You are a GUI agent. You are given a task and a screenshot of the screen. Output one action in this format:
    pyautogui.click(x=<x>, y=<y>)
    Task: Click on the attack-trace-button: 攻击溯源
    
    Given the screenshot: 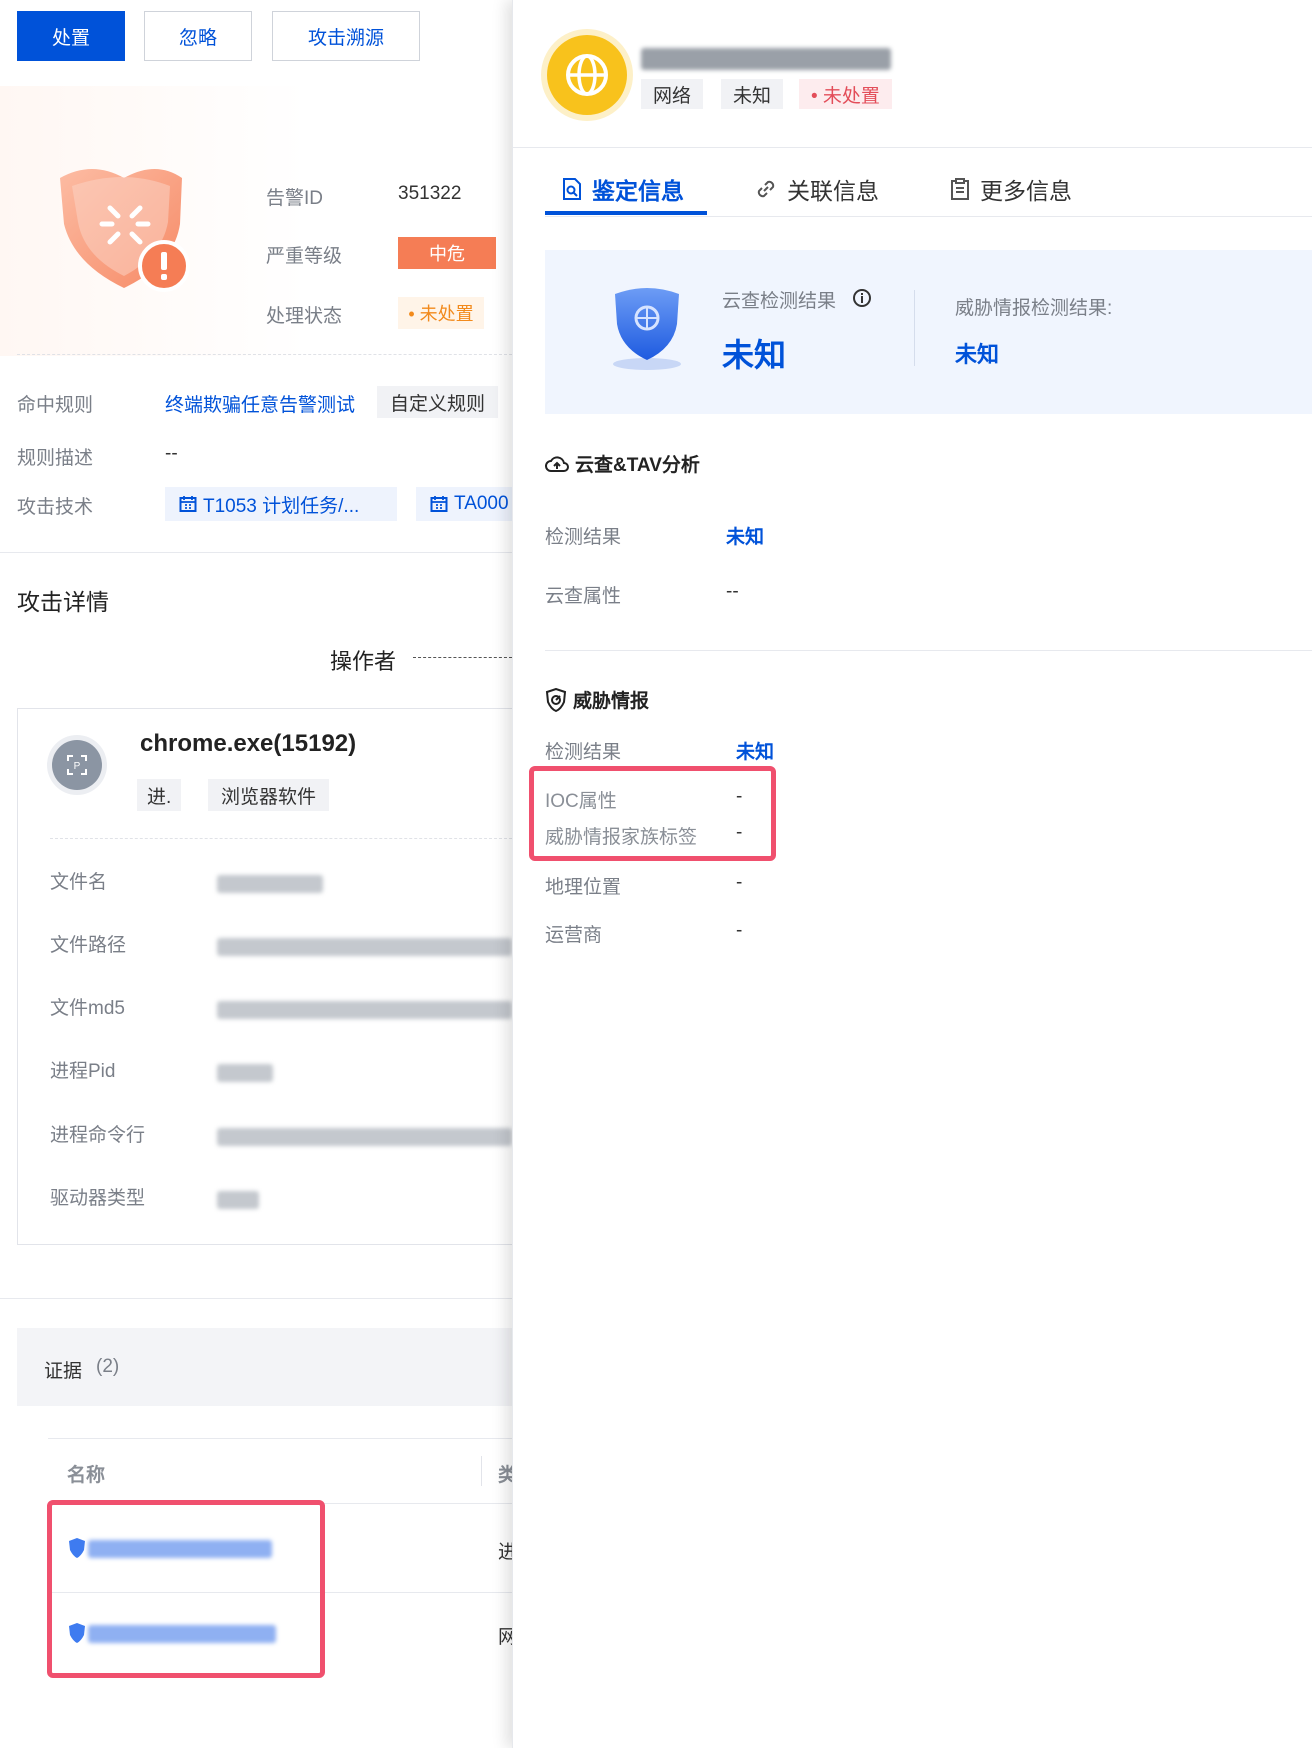 What is the action you would take?
    pyautogui.click(x=346, y=36)
    